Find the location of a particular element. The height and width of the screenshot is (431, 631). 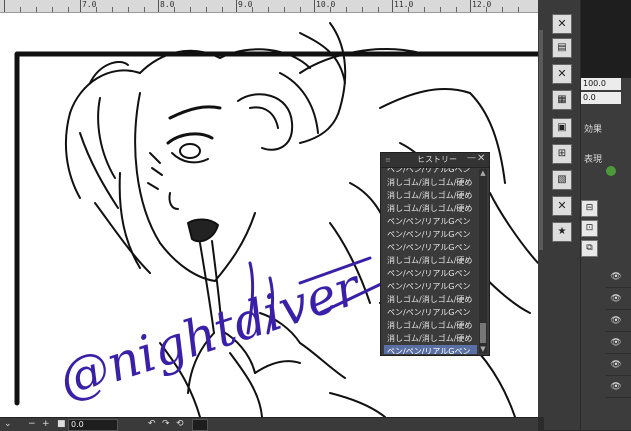

ruler-label: 8.0 is located at coordinates (167, 4).